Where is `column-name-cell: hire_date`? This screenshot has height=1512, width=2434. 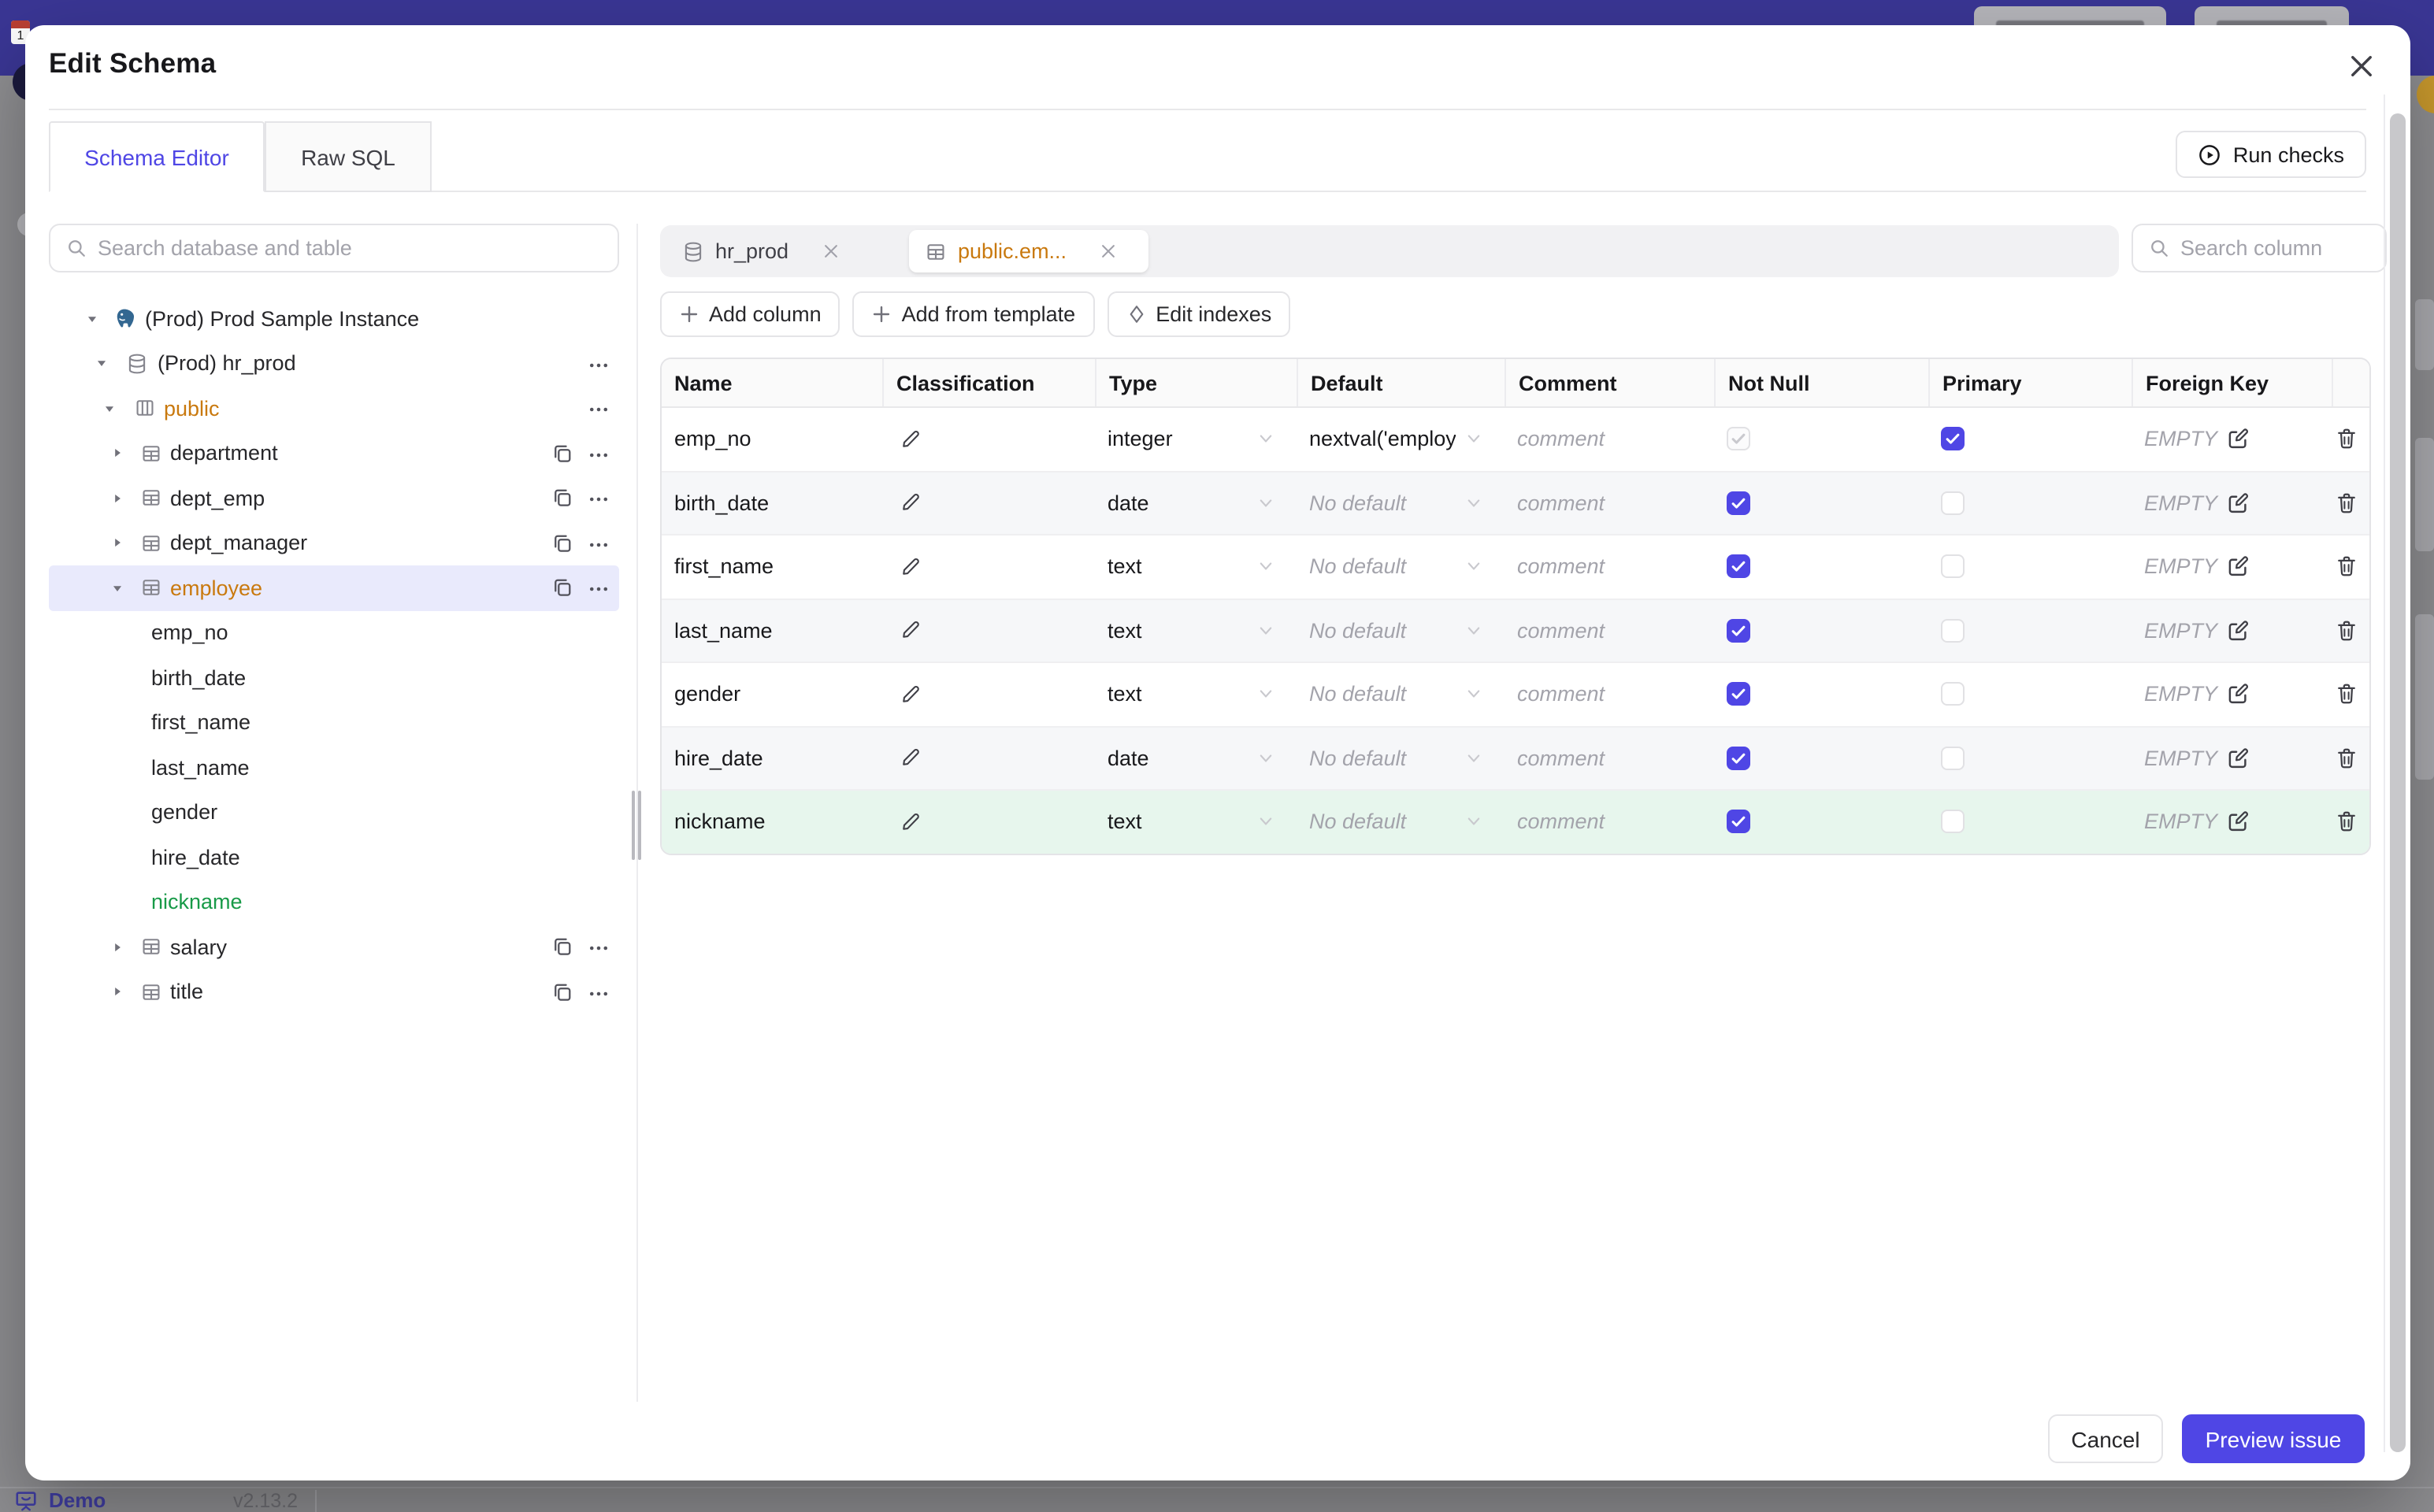 column-name-cell: hire_date is located at coordinates (772, 758).